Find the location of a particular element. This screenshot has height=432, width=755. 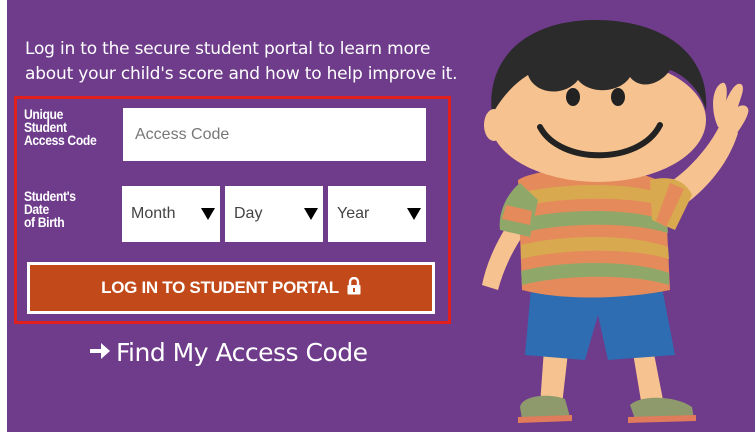

day-select: Day is located at coordinates (274, 214).